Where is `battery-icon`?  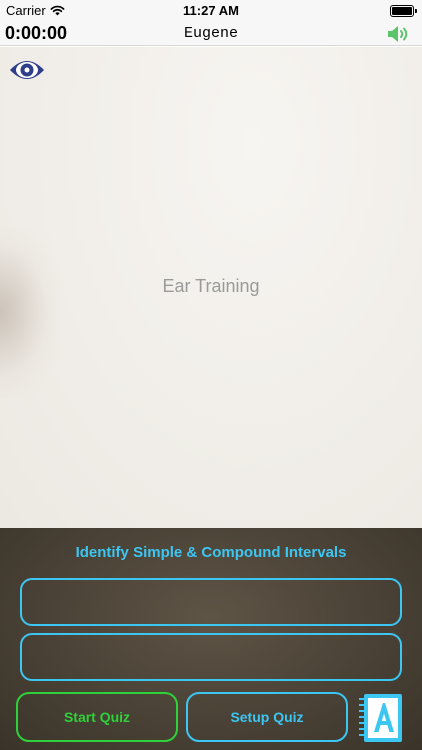
battery-icon is located at coordinates (403, 11).